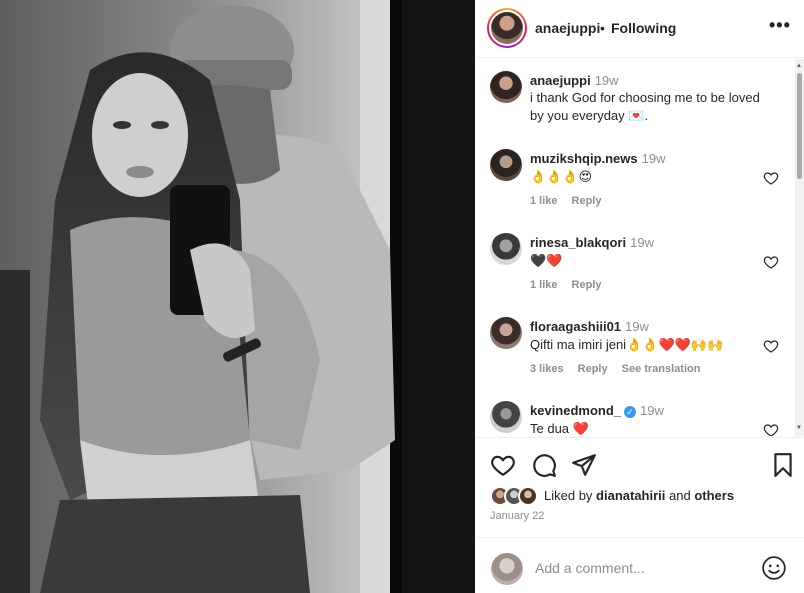 Image resolution: width=804 pixels, height=593 pixels. What do you see at coordinates (567, 28) in the screenshot?
I see `author-username: anaejuppi` at bounding box center [567, 28].